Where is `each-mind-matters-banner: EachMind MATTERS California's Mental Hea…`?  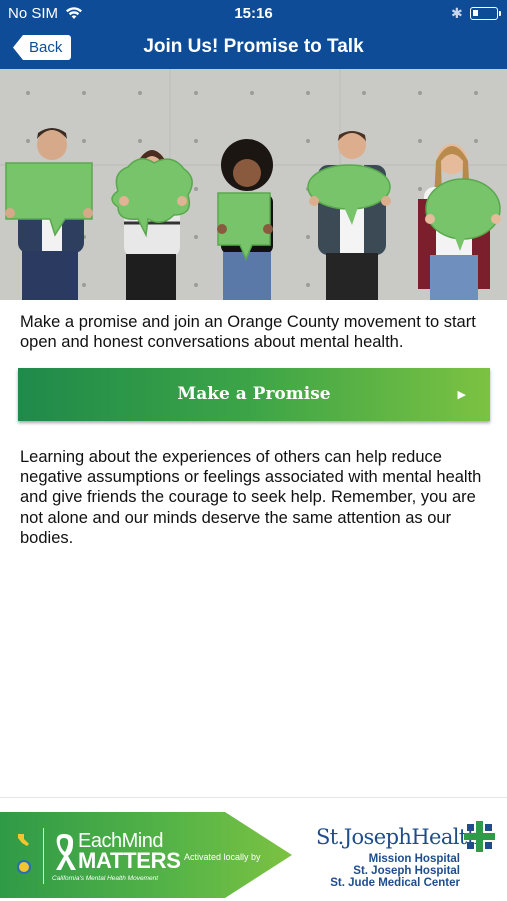
each-mind-matters-banner: EachMind MATTERS California's Mental Hea… is located at coordinates (146, 855).